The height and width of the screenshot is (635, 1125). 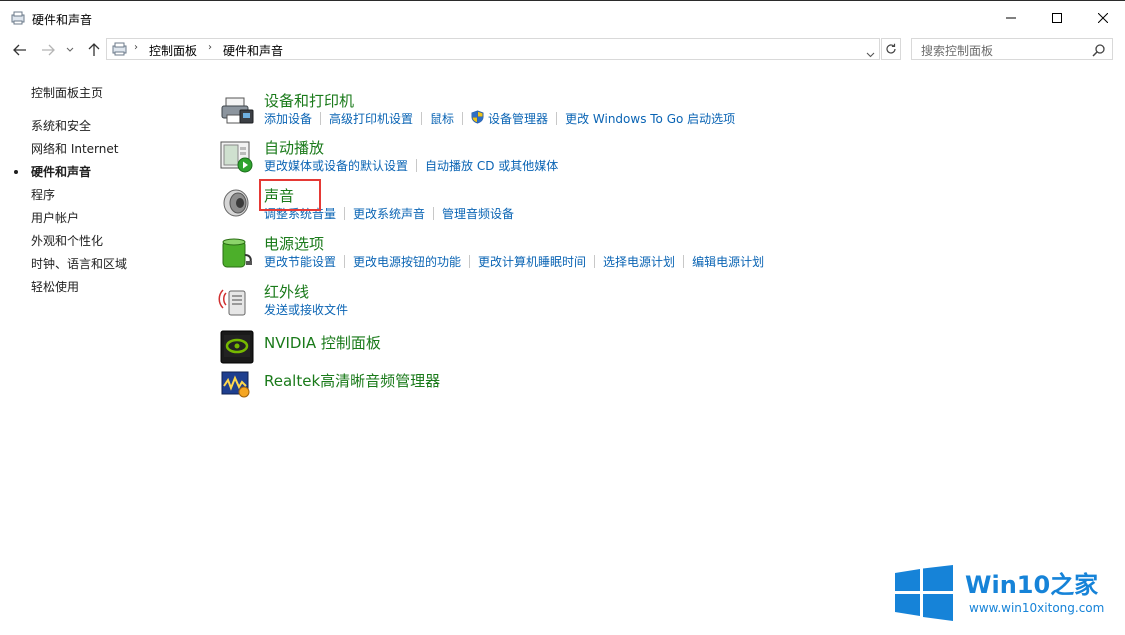 I want to click on left-nav-ease-of-access: 轻松使用, so click(x=55, y=286).